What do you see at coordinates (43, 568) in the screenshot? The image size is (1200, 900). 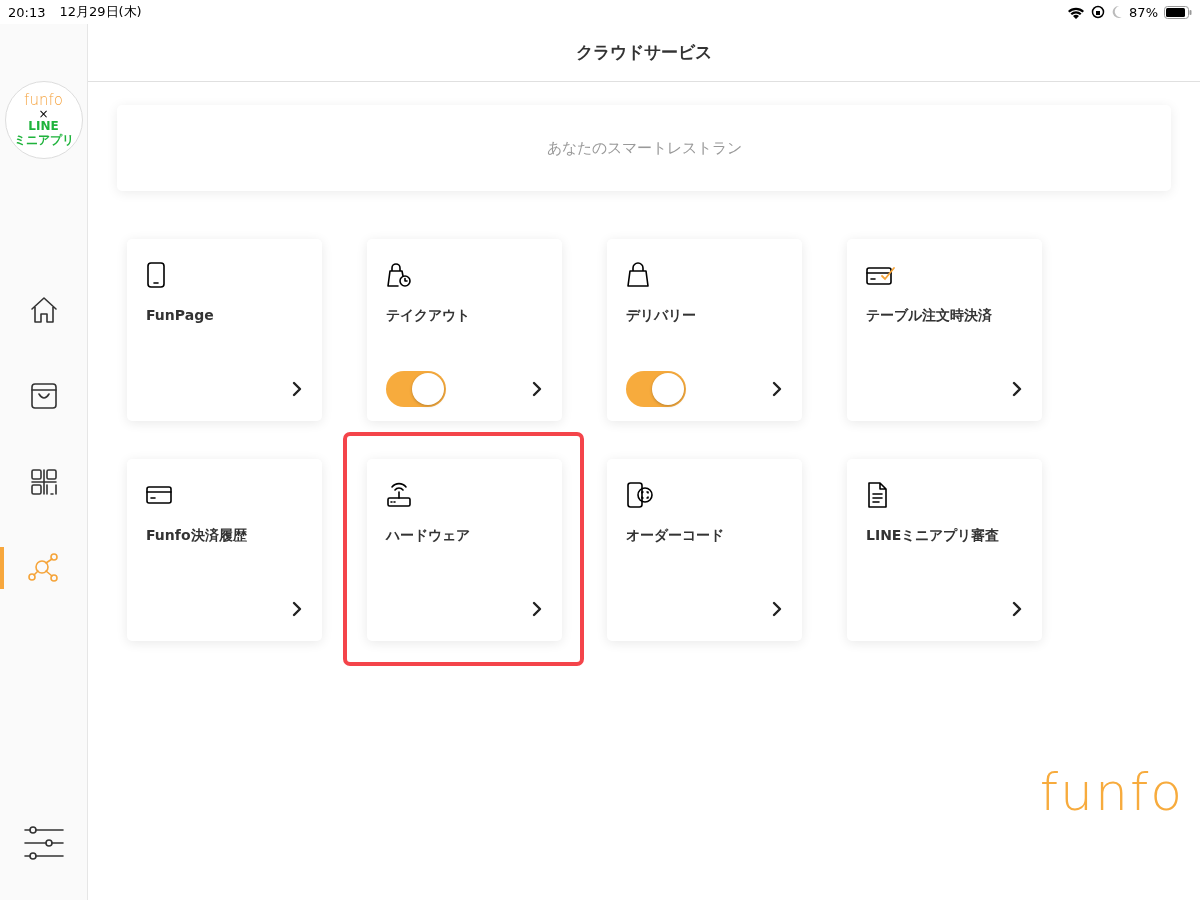 I see `network-icon` at bounding box center [43, 568].